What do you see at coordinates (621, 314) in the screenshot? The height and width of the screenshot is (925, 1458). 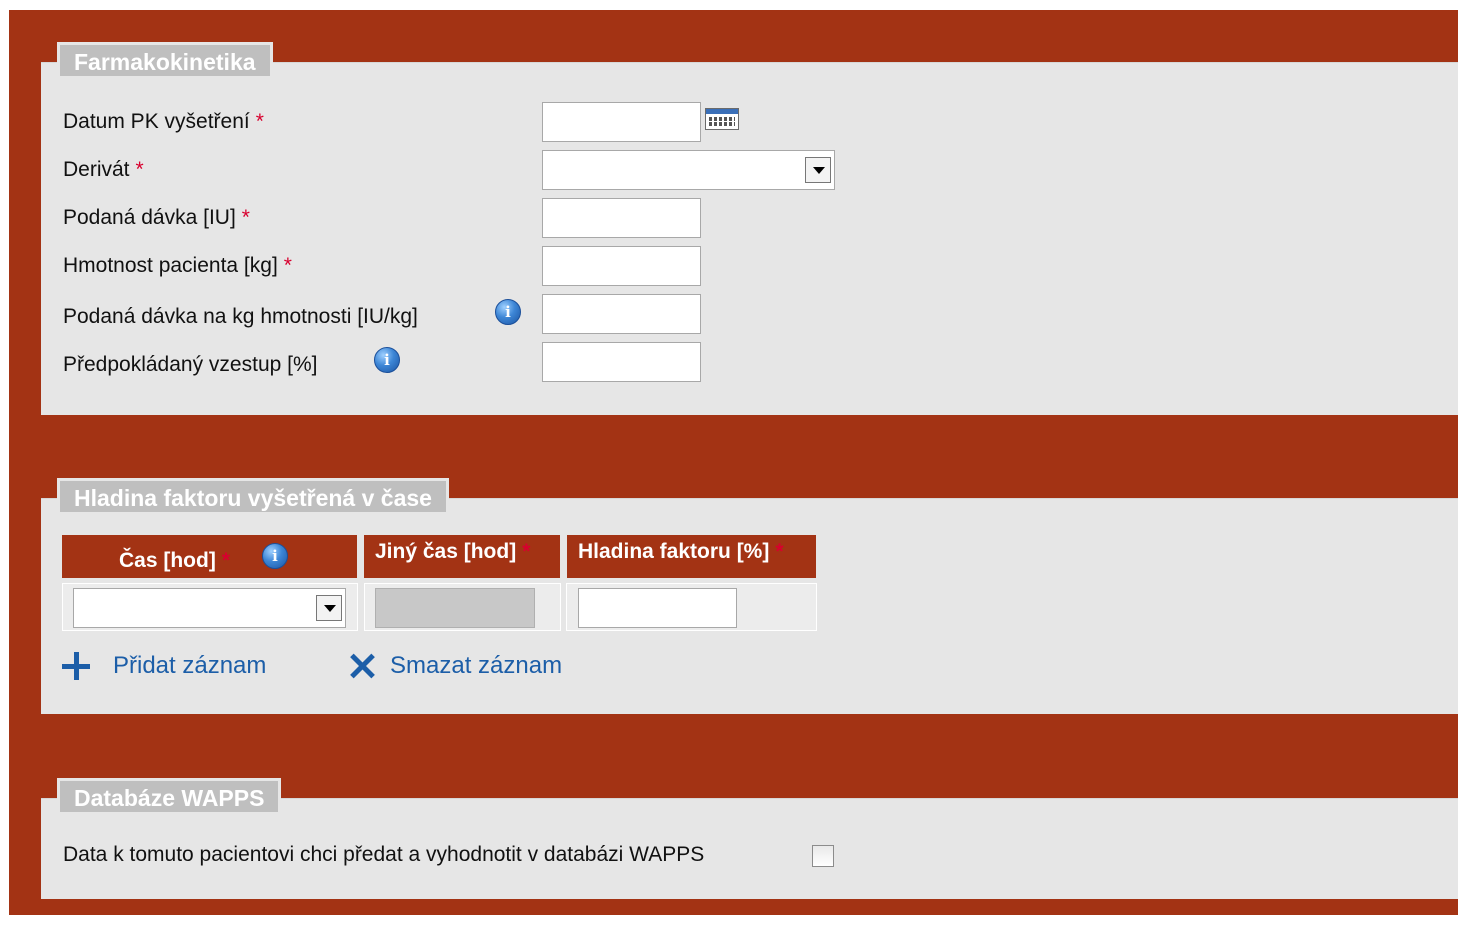 I see `davka-na-kg-input` at bounding box center [621, 314].